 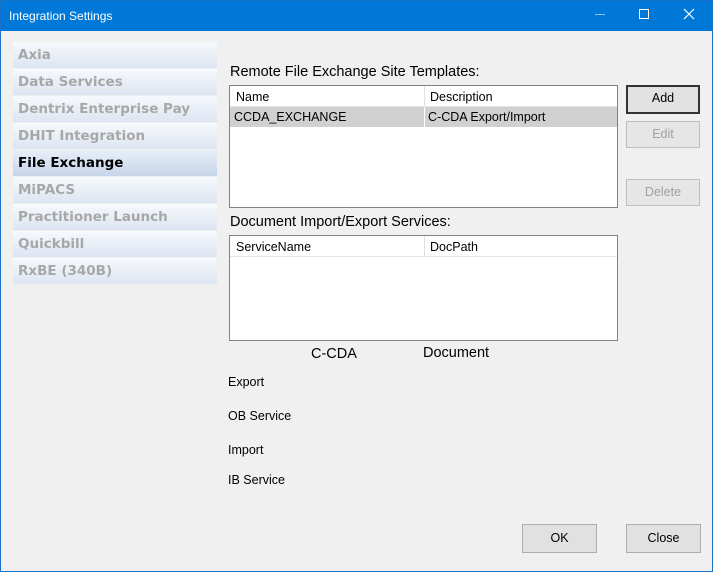 What do you see at coordinates (423, 288) in the screenshot?
I see `services-list: ServiceName DocPath` at bounding box center [423, 288].